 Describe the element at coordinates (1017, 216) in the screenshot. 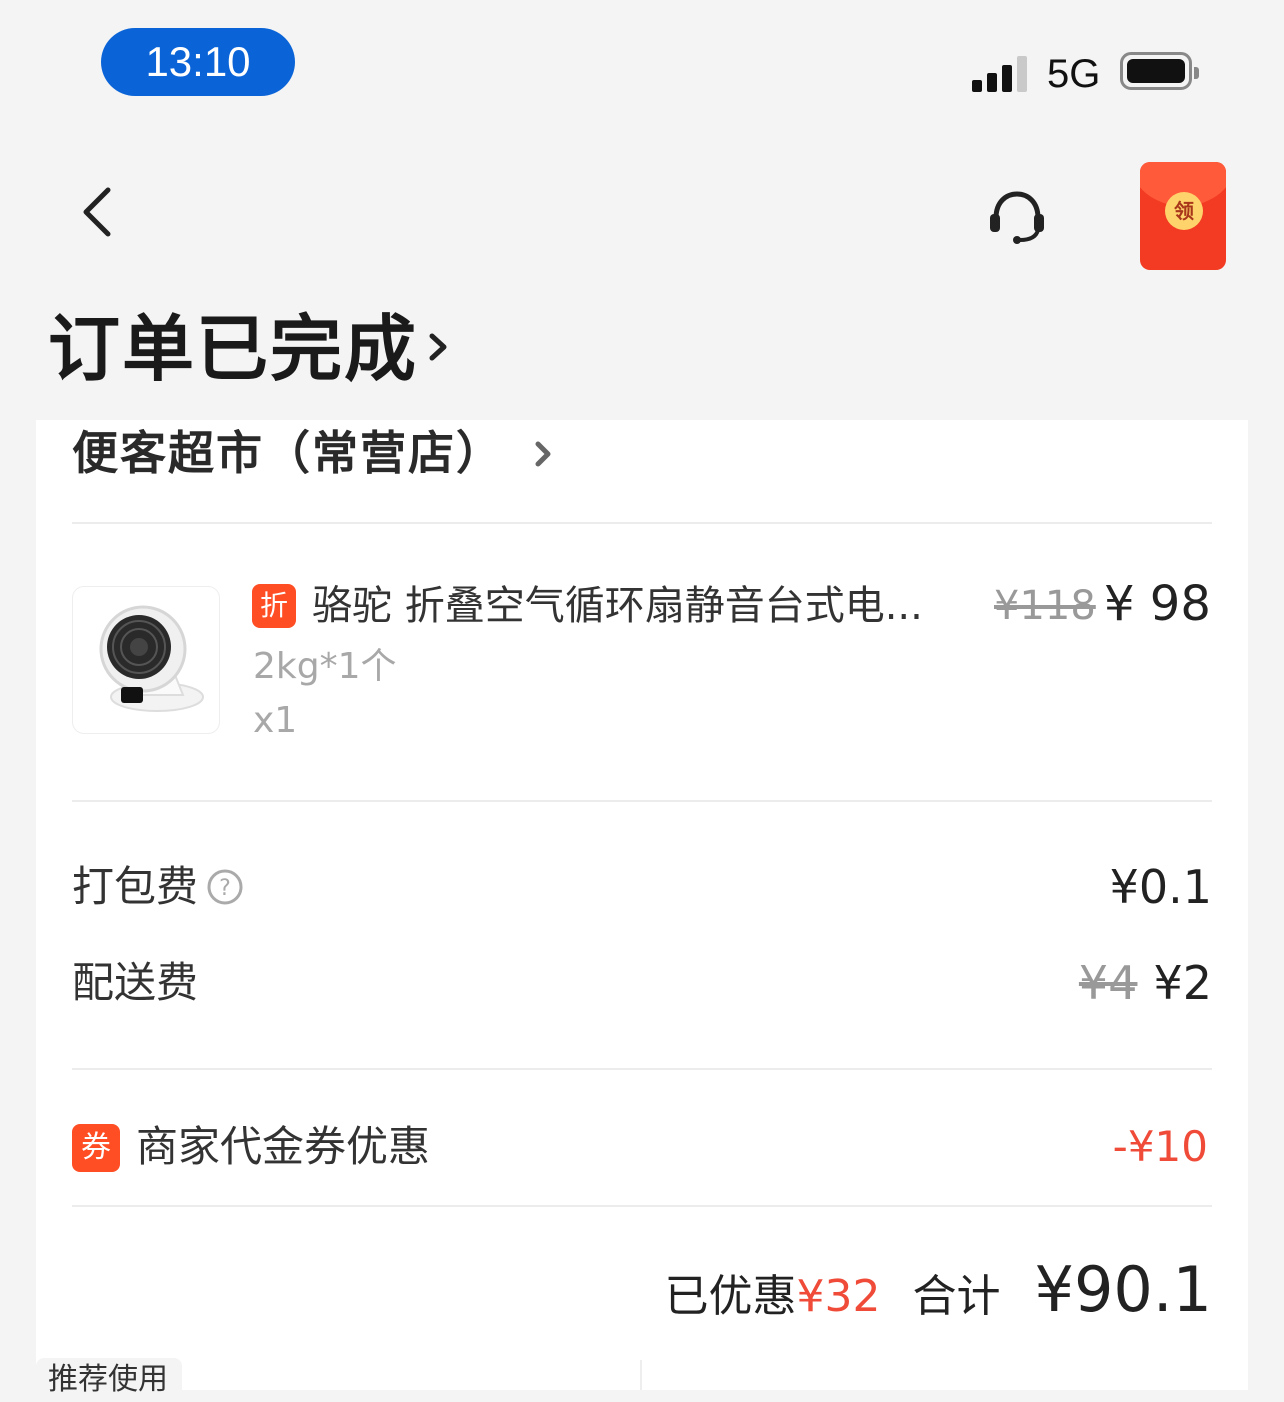

I see `customer-service-icon` at that location.